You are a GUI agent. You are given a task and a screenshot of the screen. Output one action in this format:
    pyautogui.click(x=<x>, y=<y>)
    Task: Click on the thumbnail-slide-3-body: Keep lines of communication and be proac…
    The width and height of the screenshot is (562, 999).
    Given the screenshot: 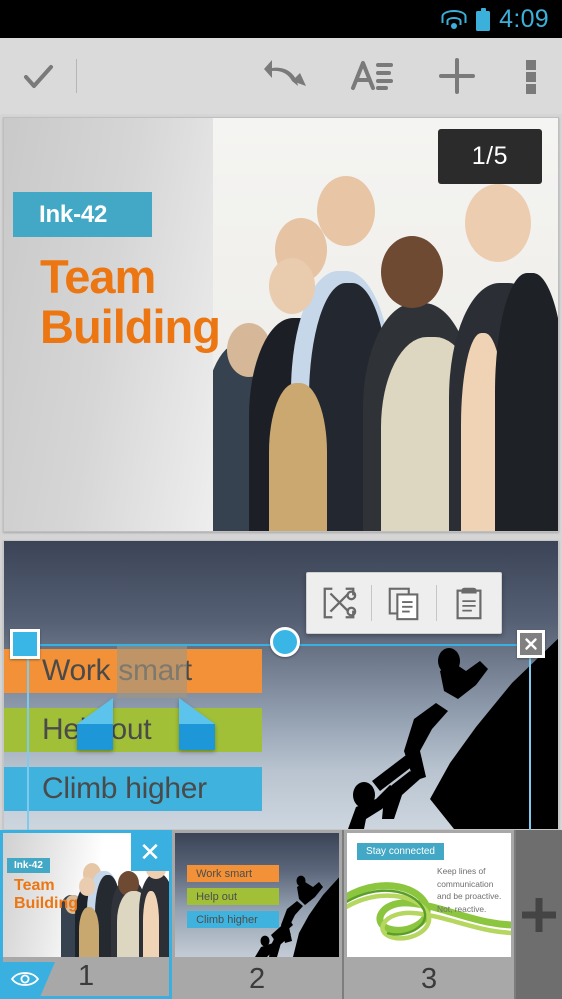 What is the action you would take?
    pyautogui.click(x=469, y=890)
    